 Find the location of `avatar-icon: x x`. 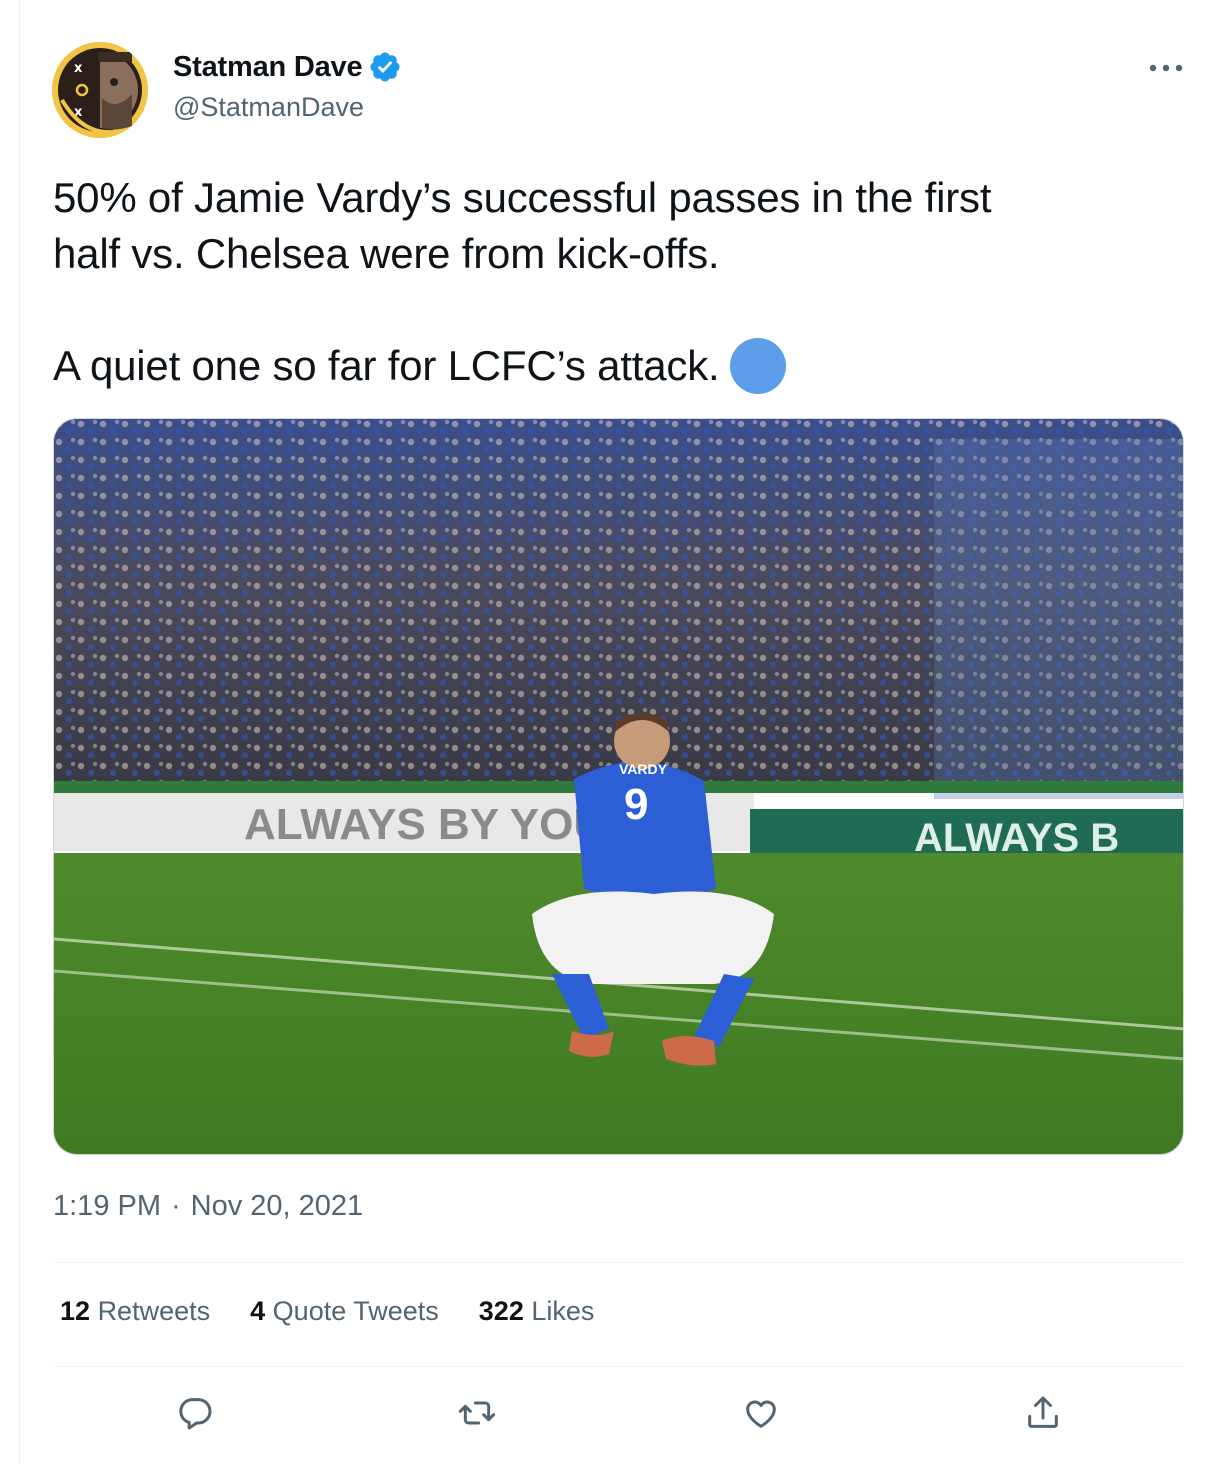

avatar-icon: x x is located at coordinates (100, 90).